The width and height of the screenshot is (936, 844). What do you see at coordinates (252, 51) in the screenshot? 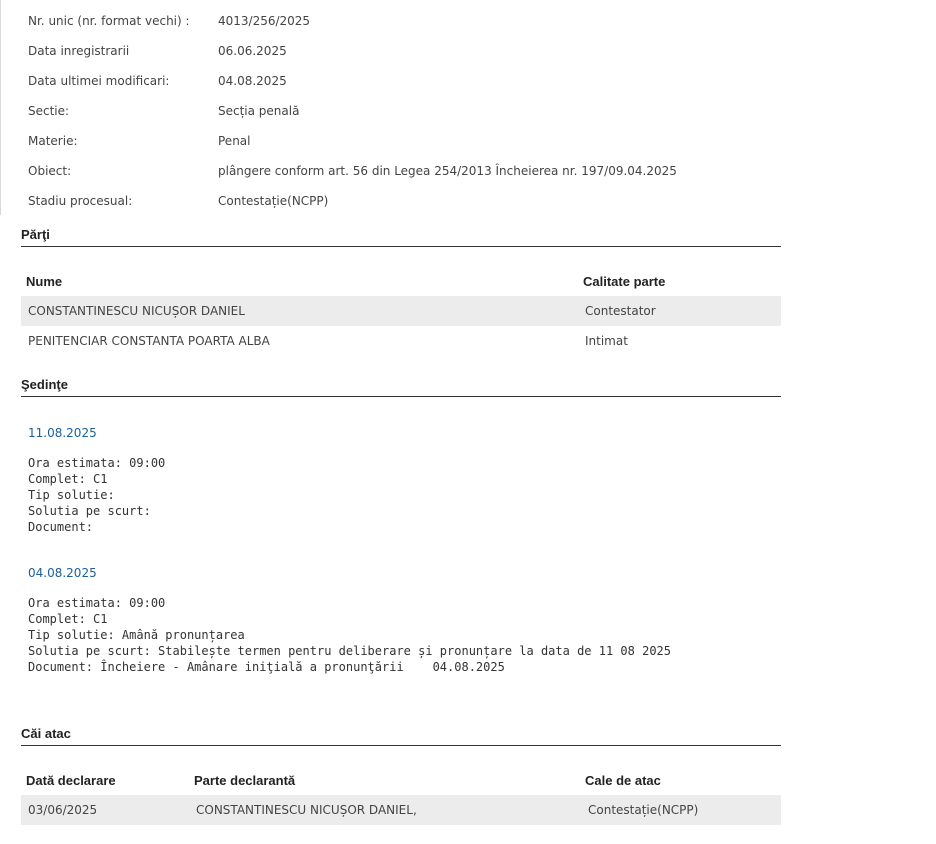
I see `detail-value: 06.06.2025` at bounding box center [252, 51].